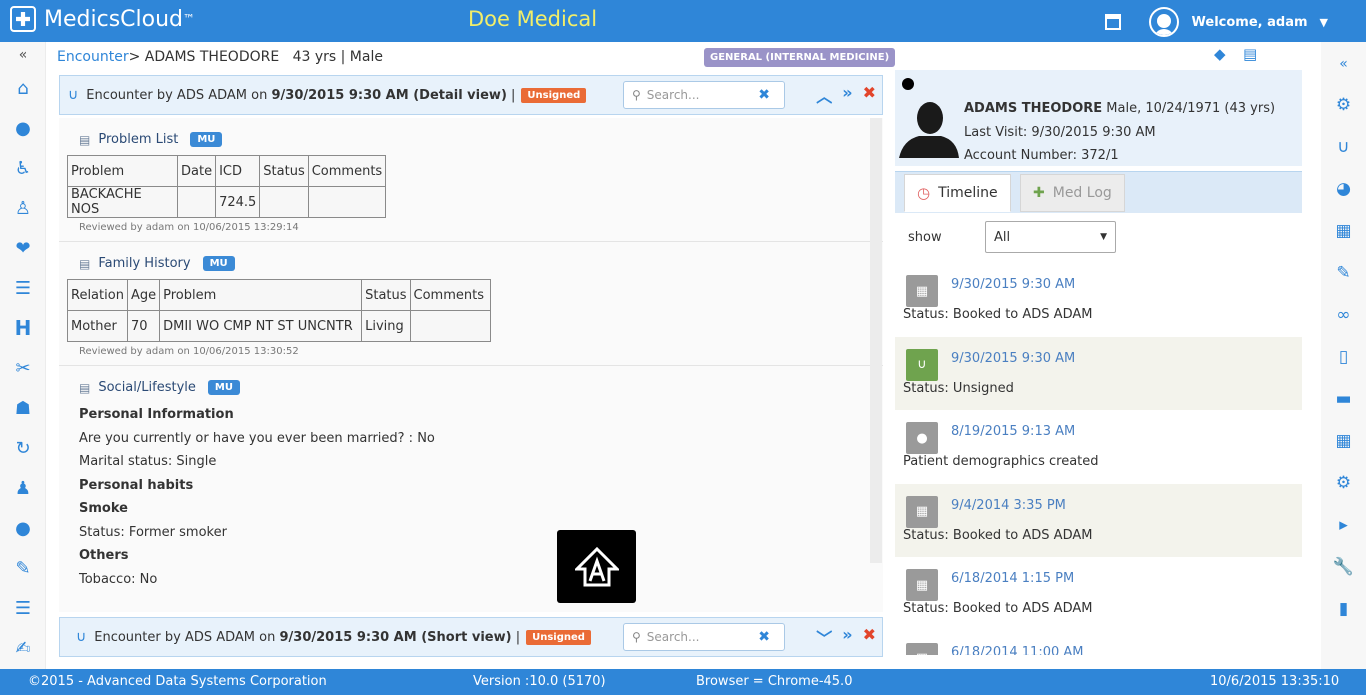 This screenshot has width=1366, height=695. I want to click on upload-logo-icon, so click(596, 566).